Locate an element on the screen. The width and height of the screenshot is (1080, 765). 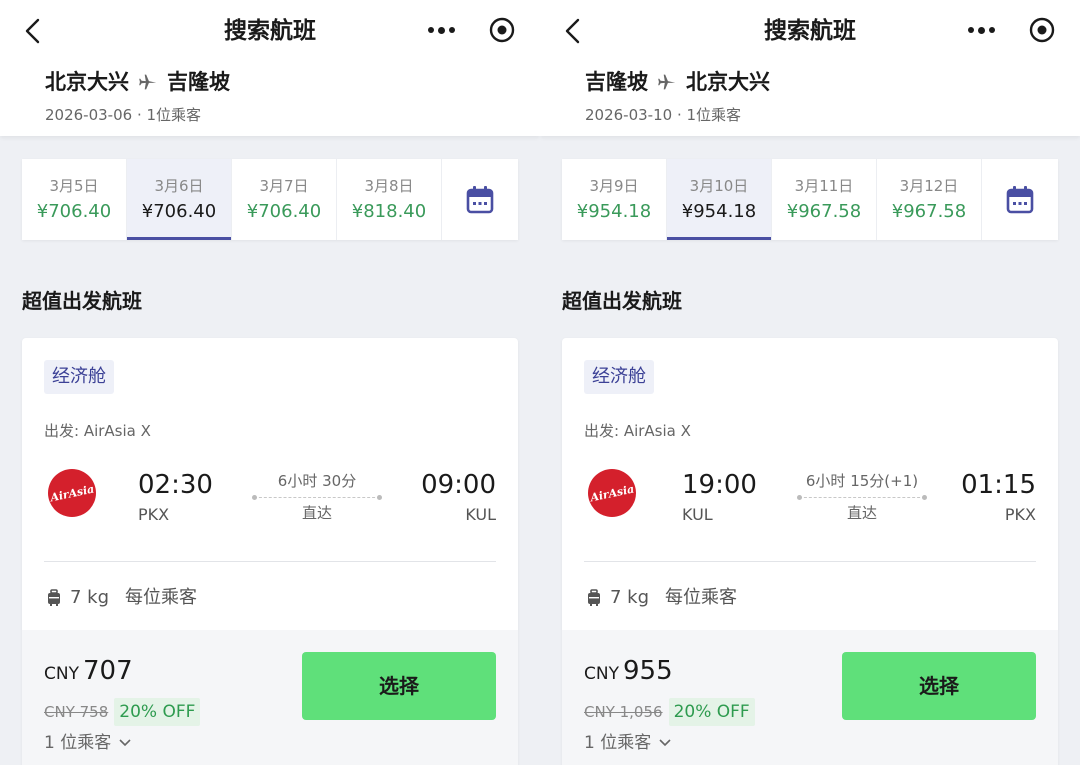
trip-subtitle: 2026-03-10 · 1位乘客 is located at coordinates (663, 115).